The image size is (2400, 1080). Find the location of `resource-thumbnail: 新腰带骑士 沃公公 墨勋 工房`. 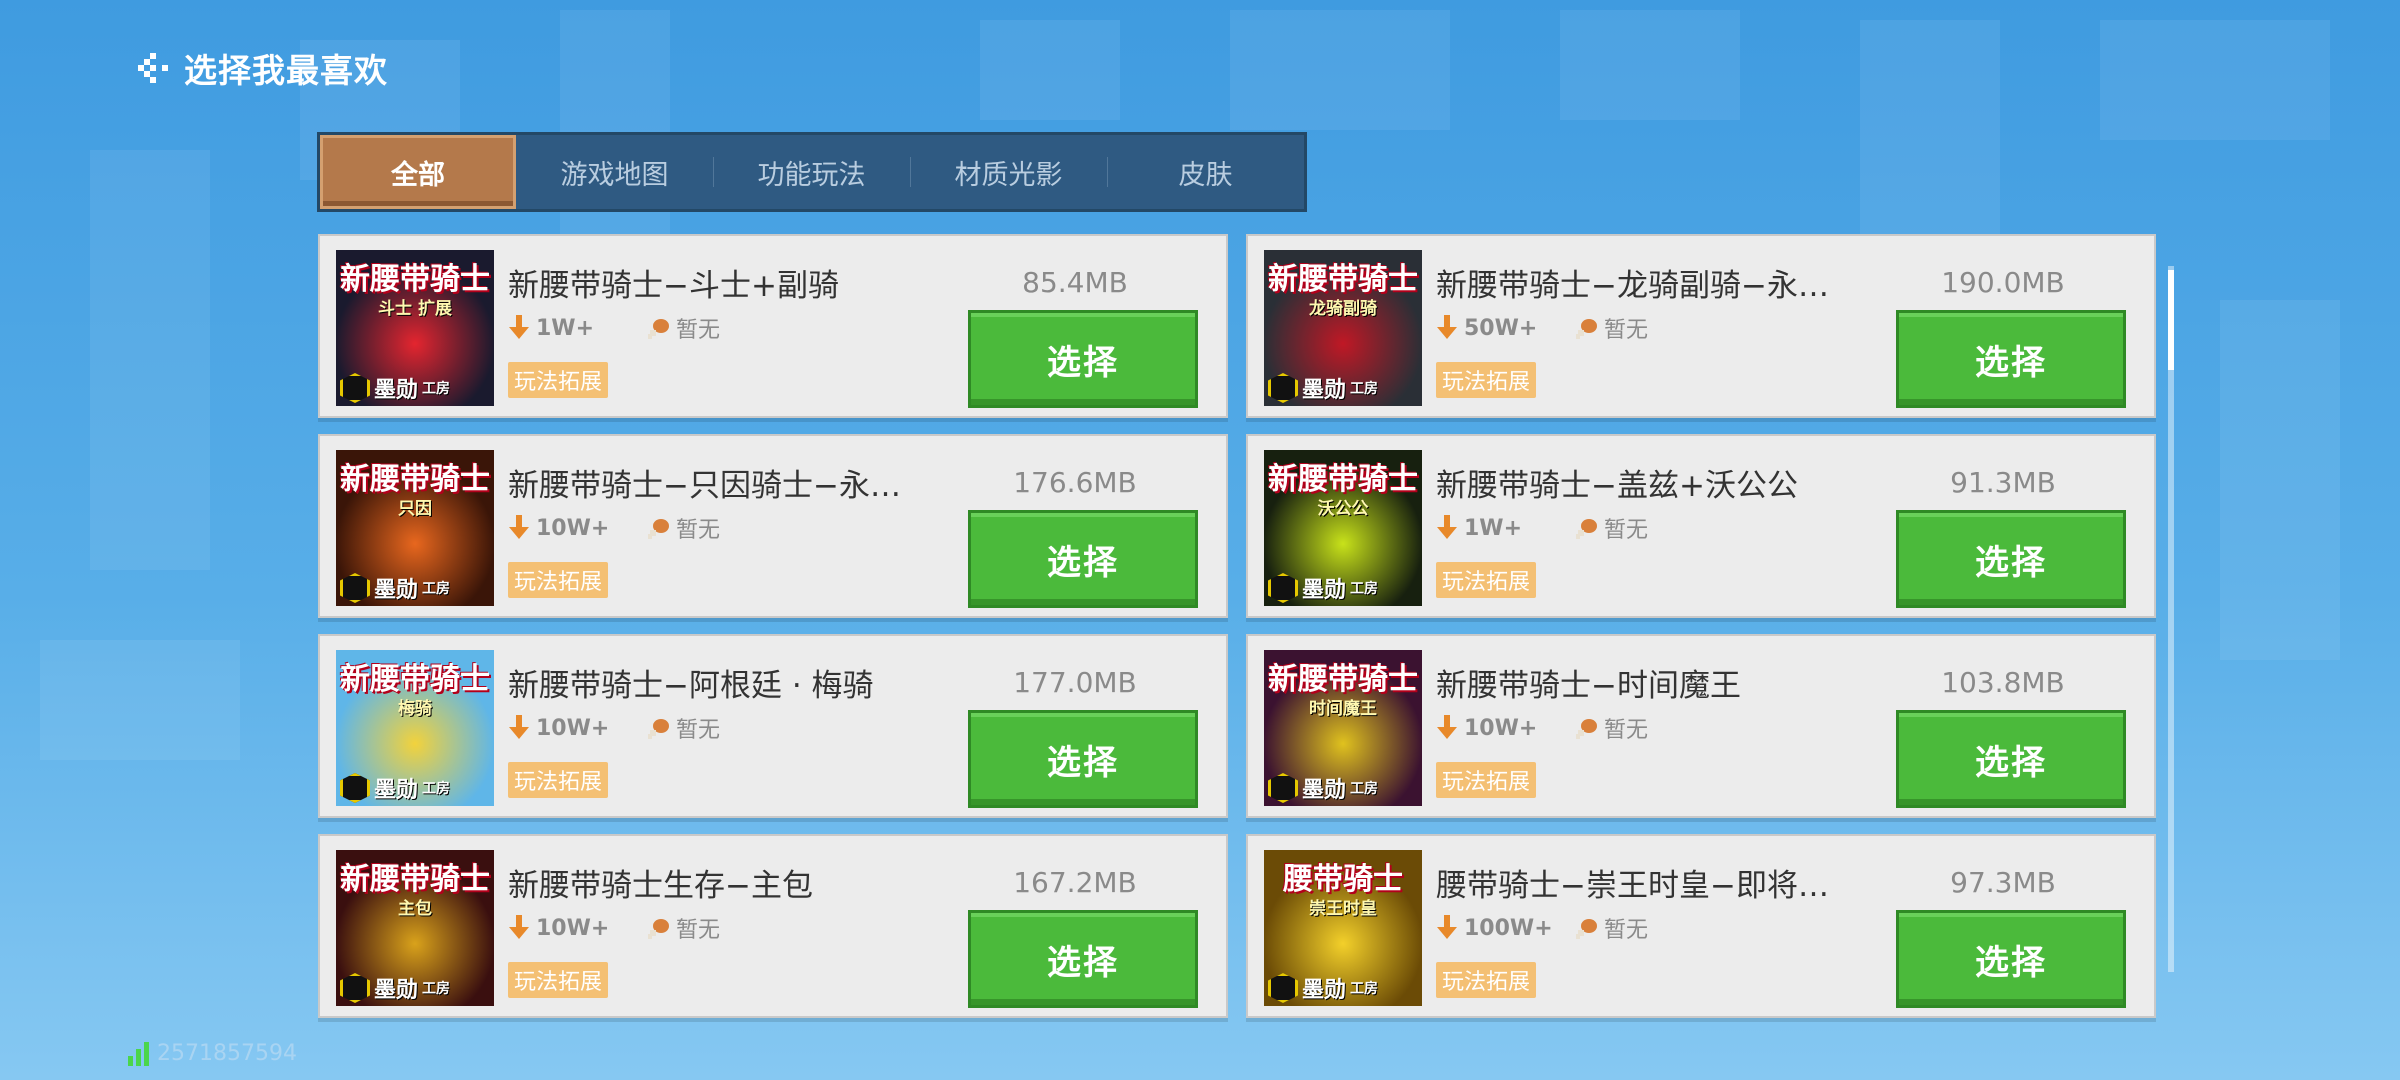

resource-thumbnail: 新腰带骑士 沃公公 墨勋 工房 is located at coordinates (1343, 528).